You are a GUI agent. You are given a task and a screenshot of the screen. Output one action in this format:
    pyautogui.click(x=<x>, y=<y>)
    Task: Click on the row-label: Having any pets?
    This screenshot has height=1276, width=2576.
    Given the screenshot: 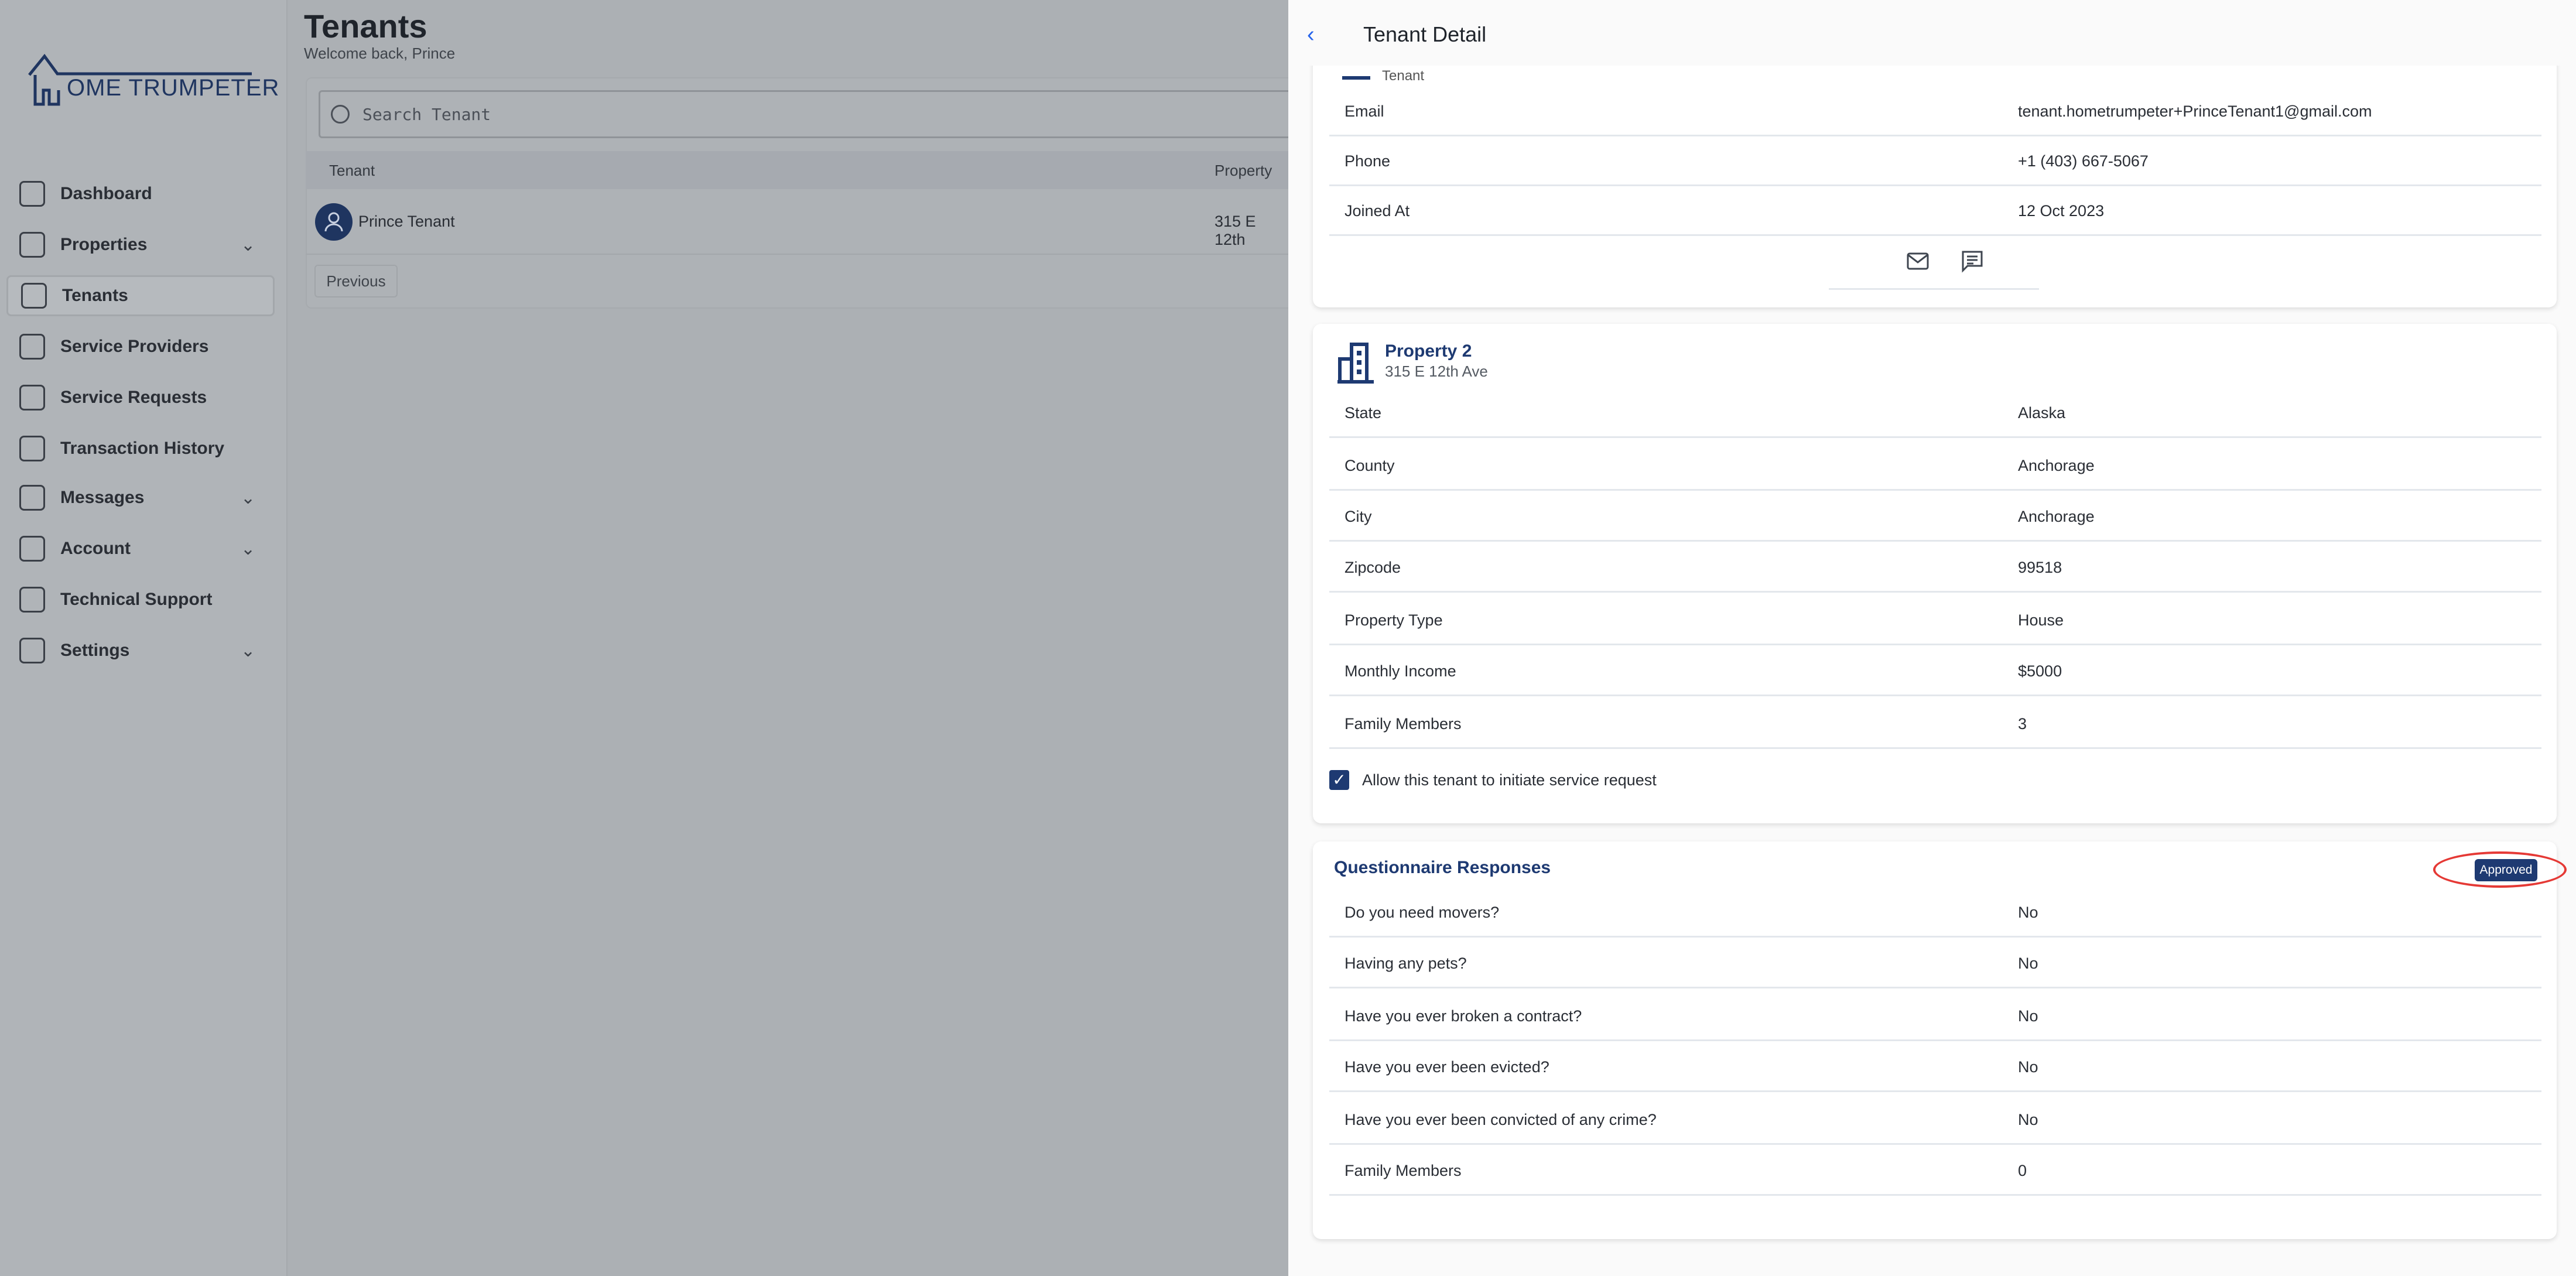 What is the action you would take?
    pyautogui.click(x=1406, y=963)
    